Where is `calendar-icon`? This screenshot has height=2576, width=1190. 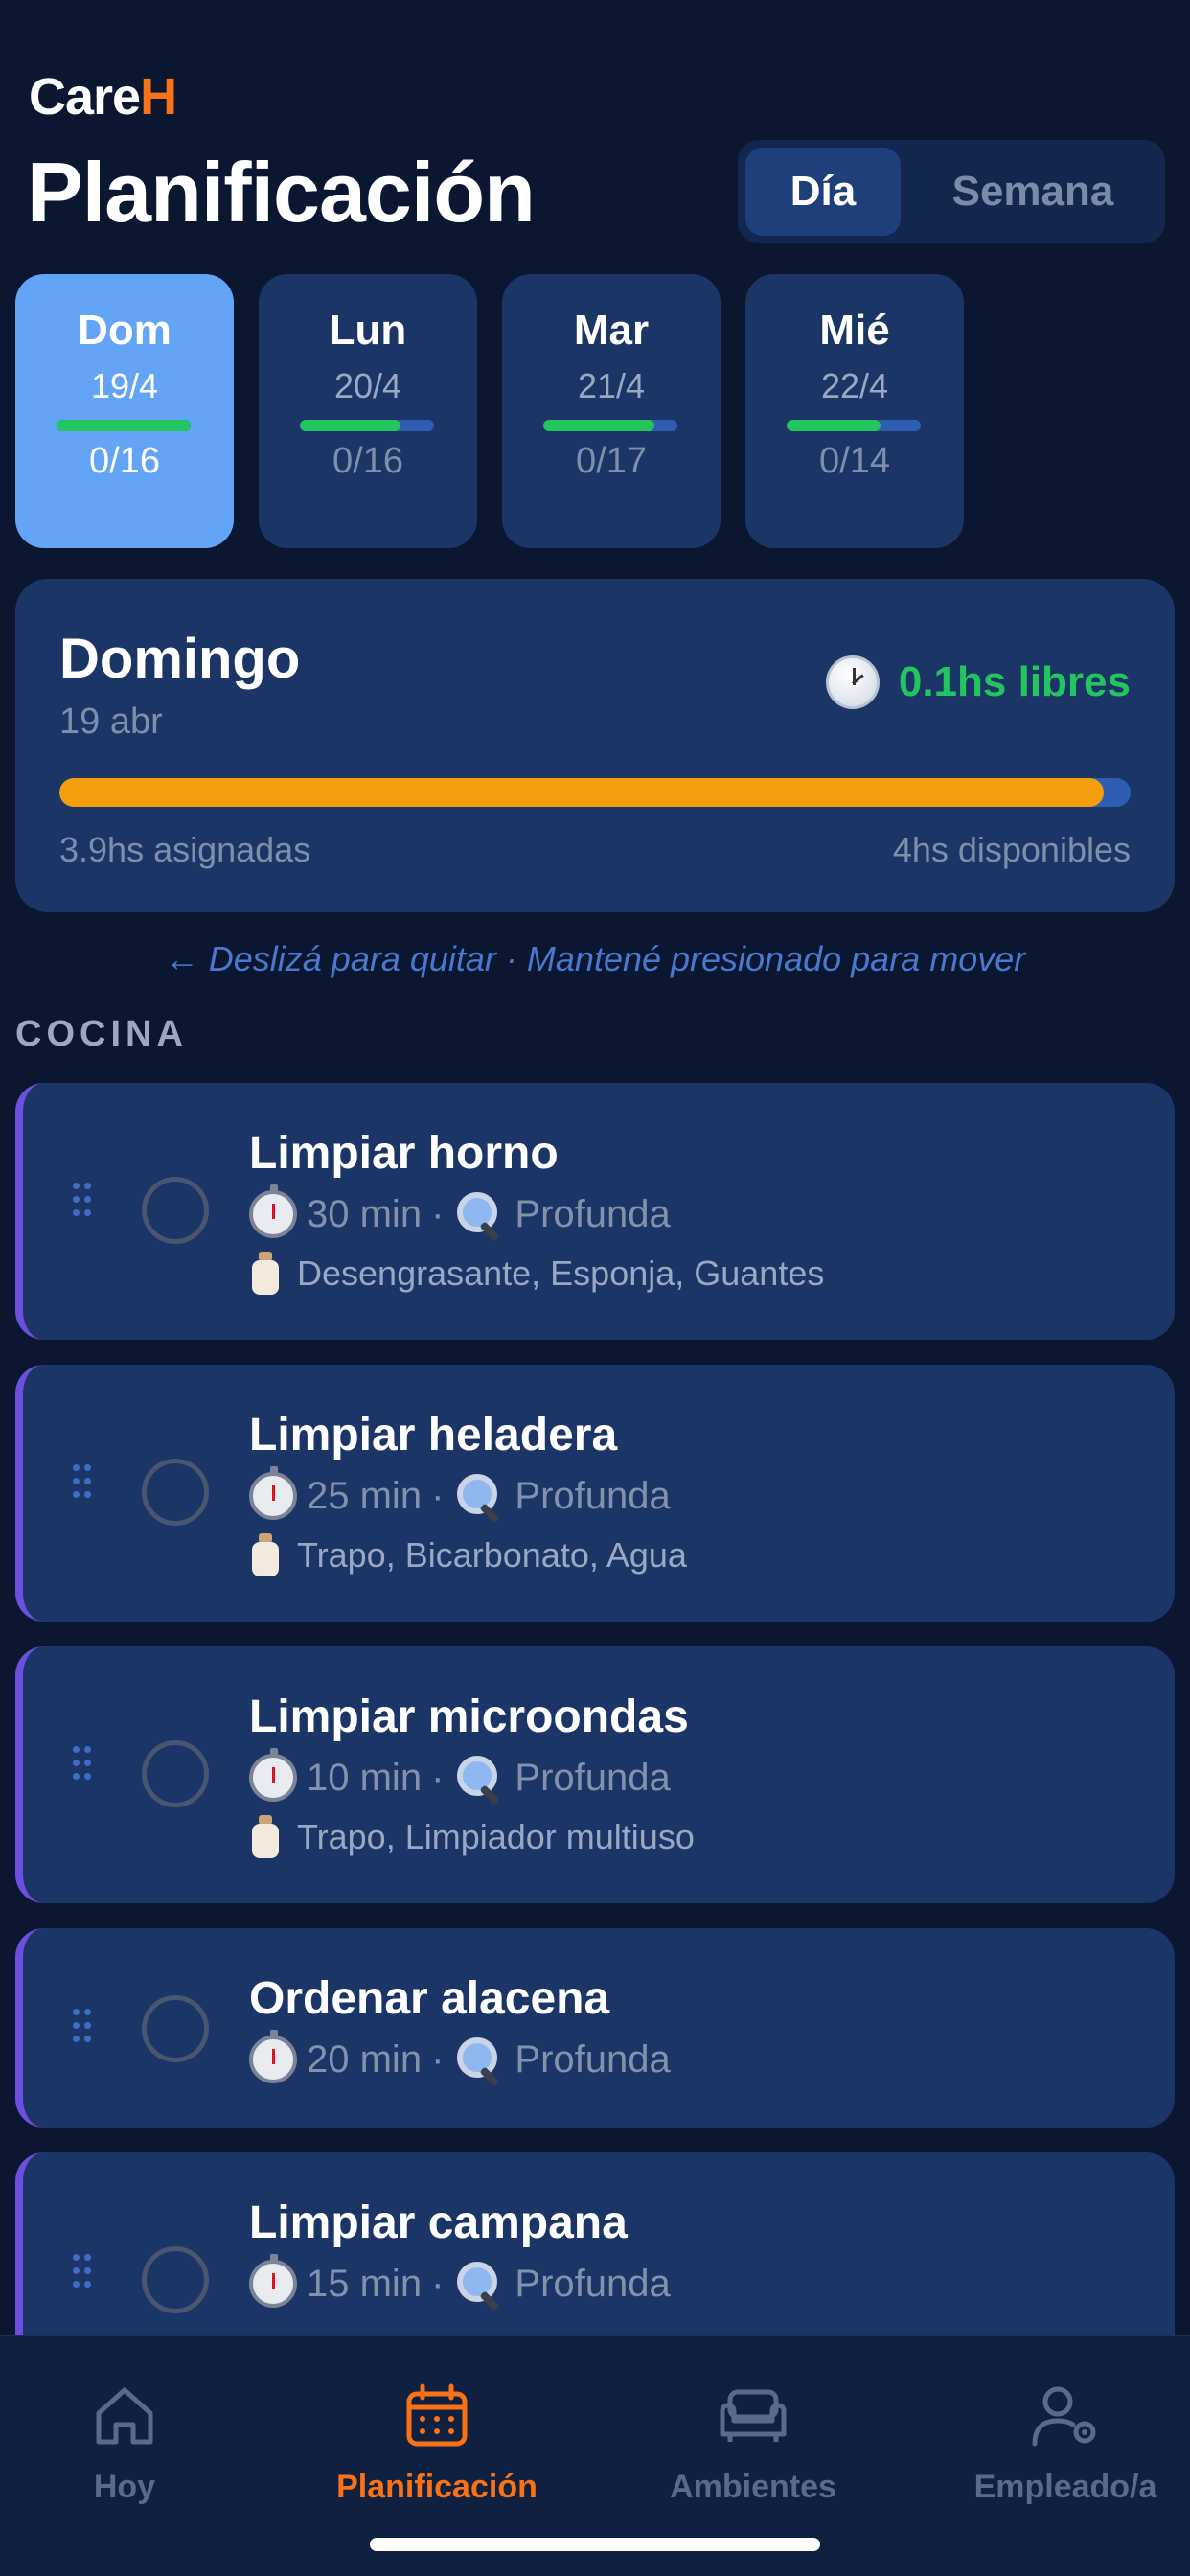
calendar-icon is located at coordinates (437, 2415).